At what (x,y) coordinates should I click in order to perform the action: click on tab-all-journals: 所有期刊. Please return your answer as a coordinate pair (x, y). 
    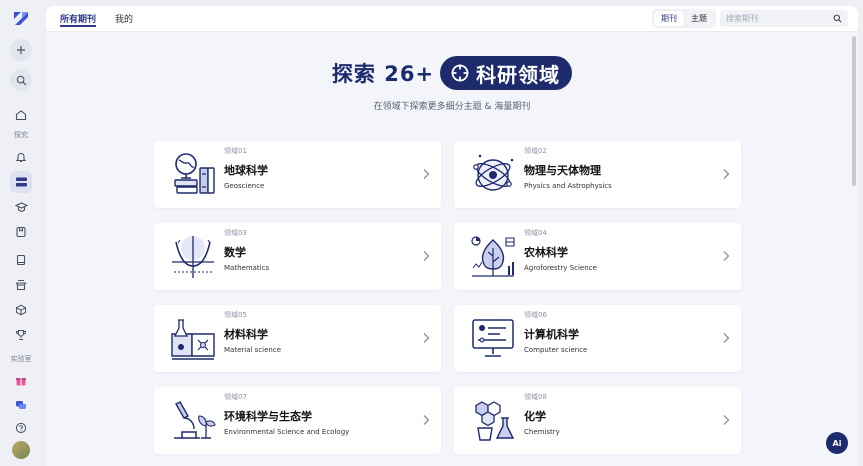
    Looking at the image, I should click on (78, 19).